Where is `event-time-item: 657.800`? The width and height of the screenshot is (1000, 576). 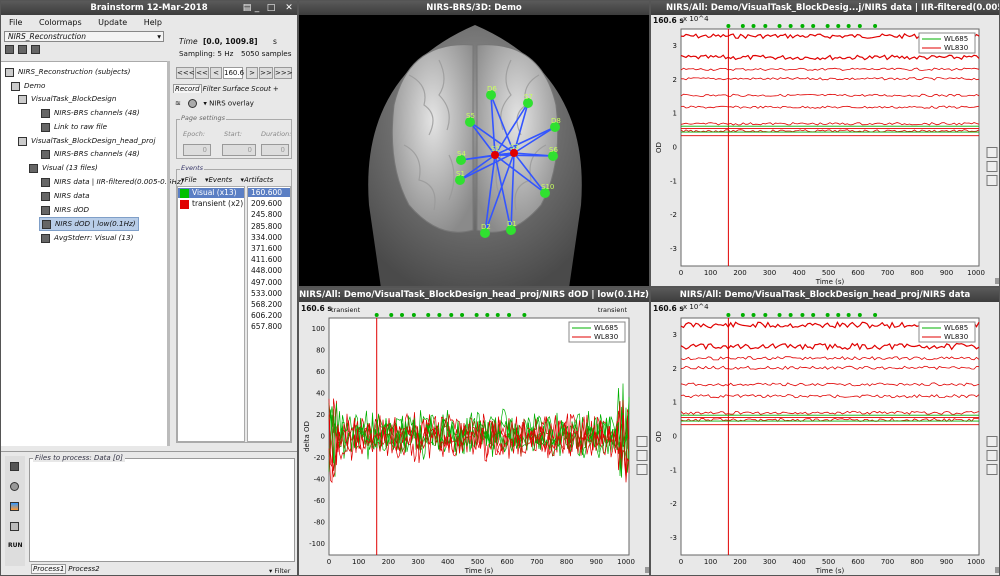 event-time-item: 657.800 is located at coordinates (269, 326).